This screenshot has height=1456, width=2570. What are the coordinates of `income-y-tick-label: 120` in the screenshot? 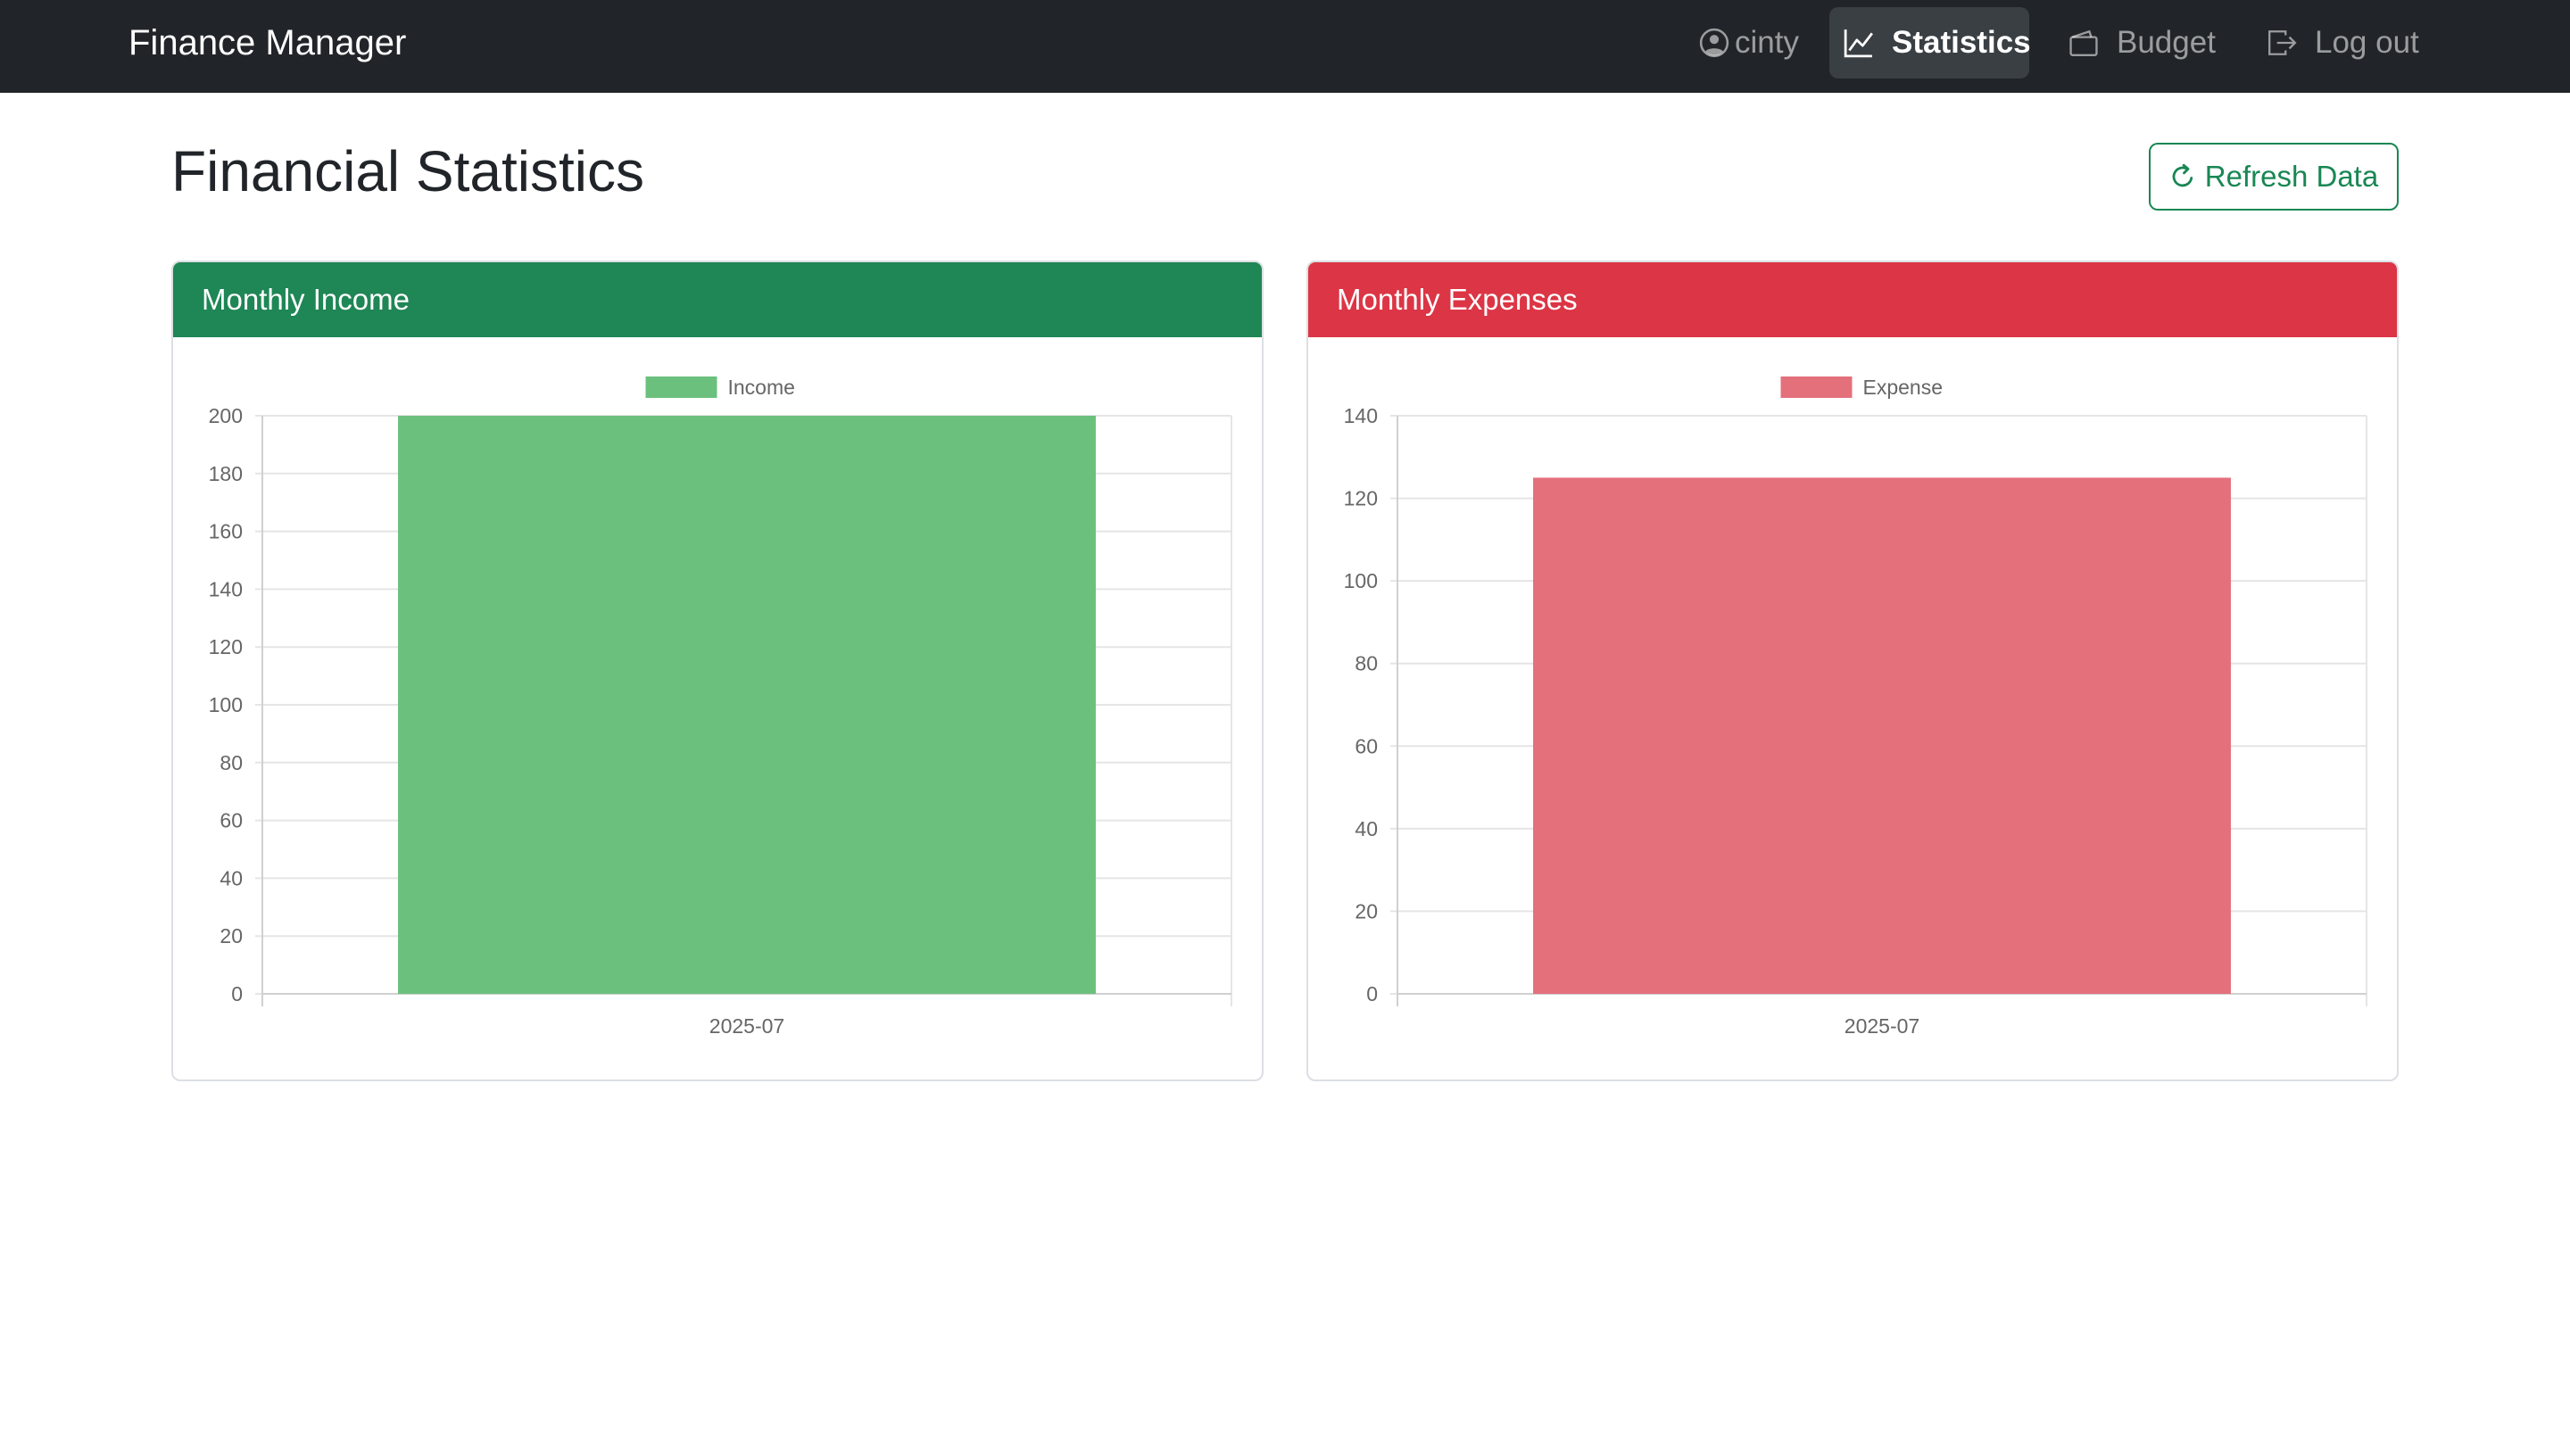 It's located at (226, 646).